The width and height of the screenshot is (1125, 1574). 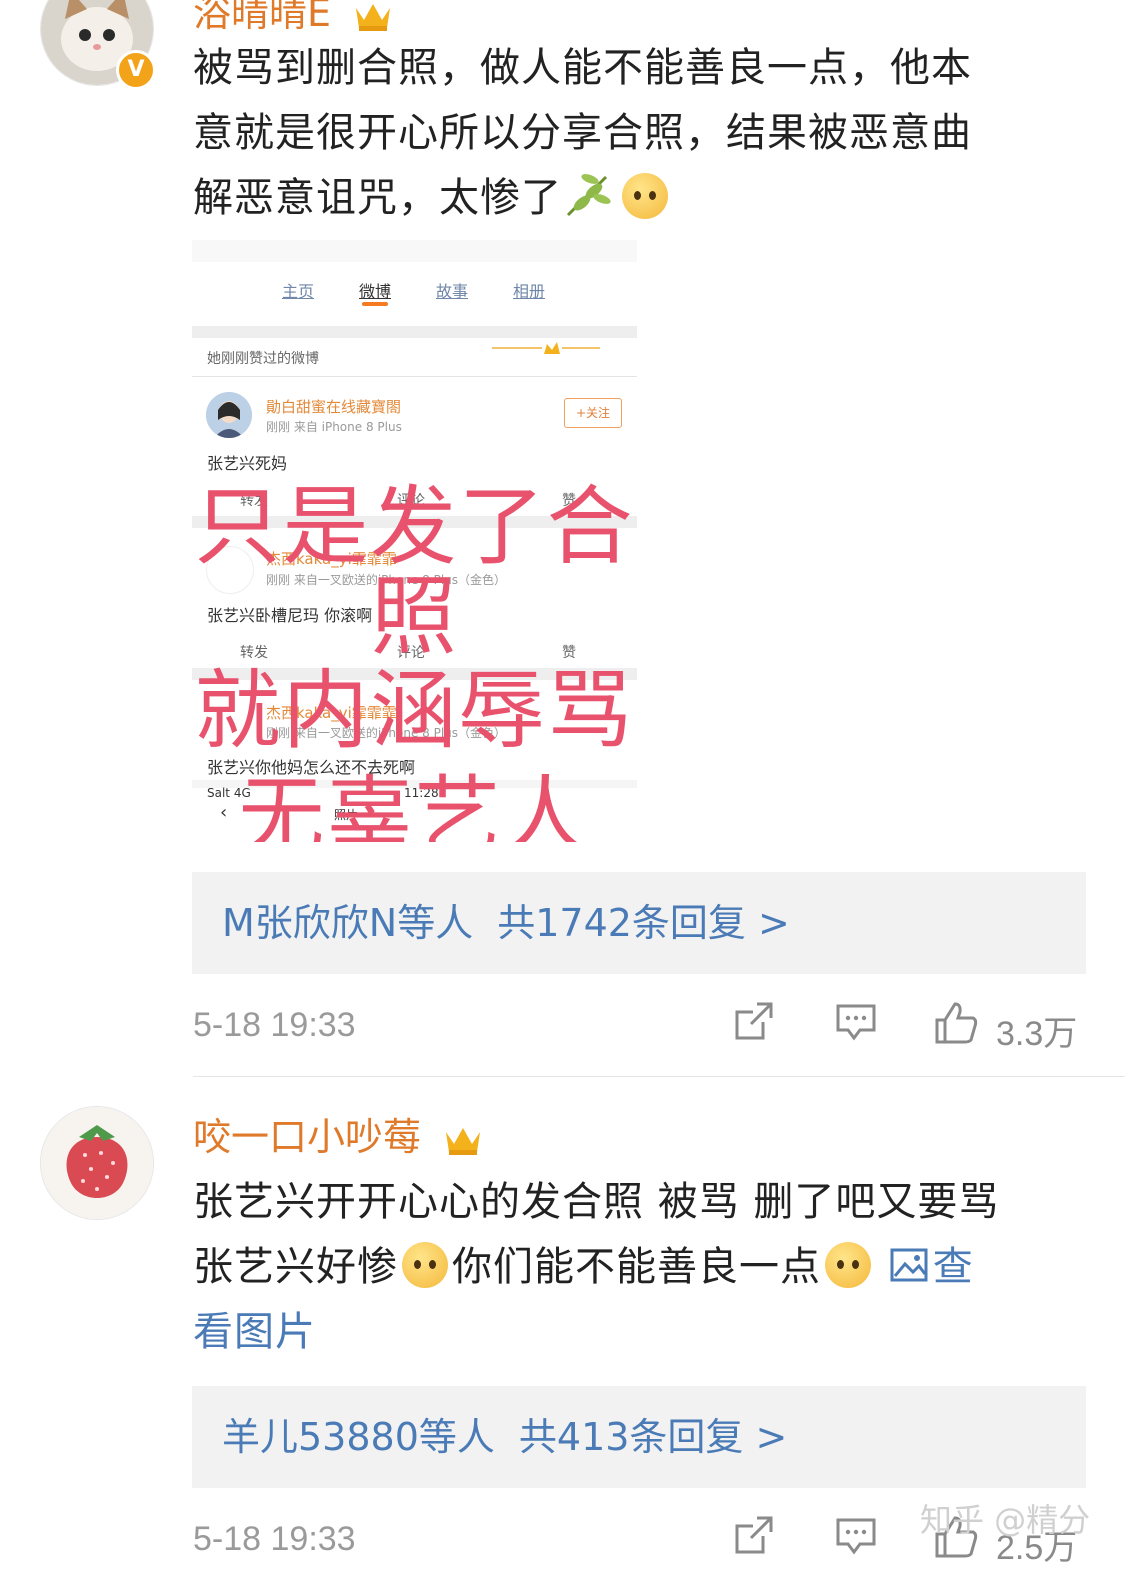 I want to click on avatar, so click(x=97, y=1163).